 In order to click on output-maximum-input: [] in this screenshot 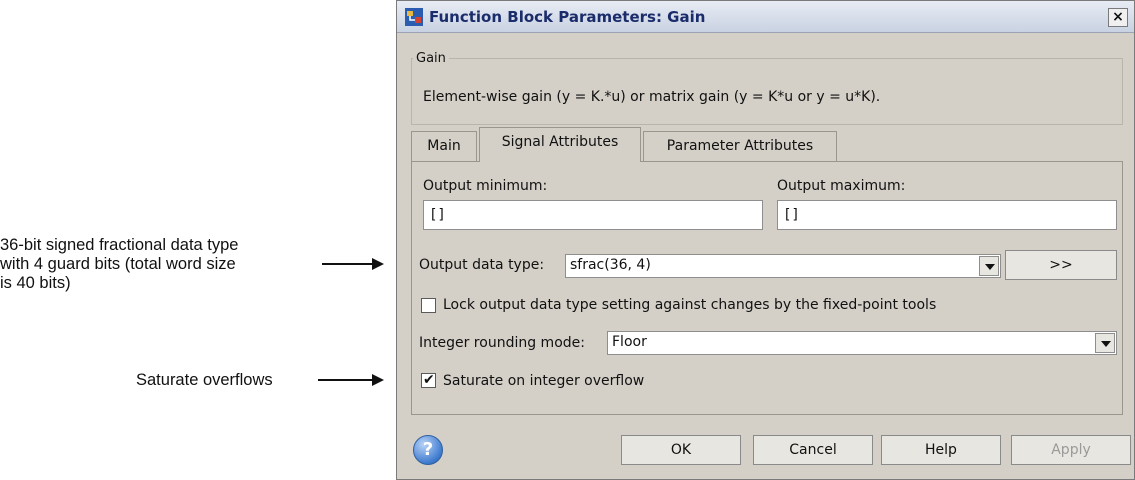, I will do `click(947, 215)`.